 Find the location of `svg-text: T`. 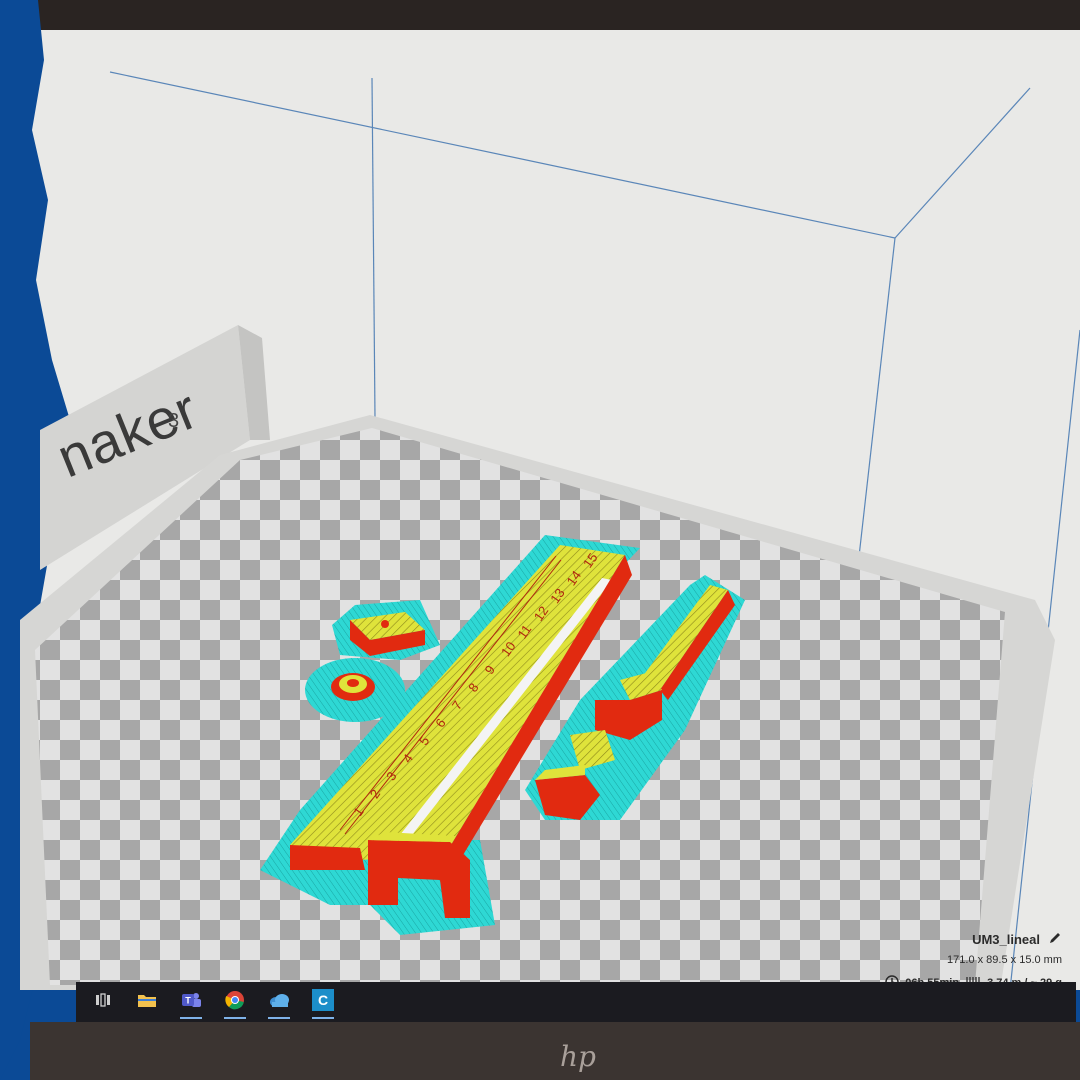

svg-text: T is located at coordinates (188, 1000).